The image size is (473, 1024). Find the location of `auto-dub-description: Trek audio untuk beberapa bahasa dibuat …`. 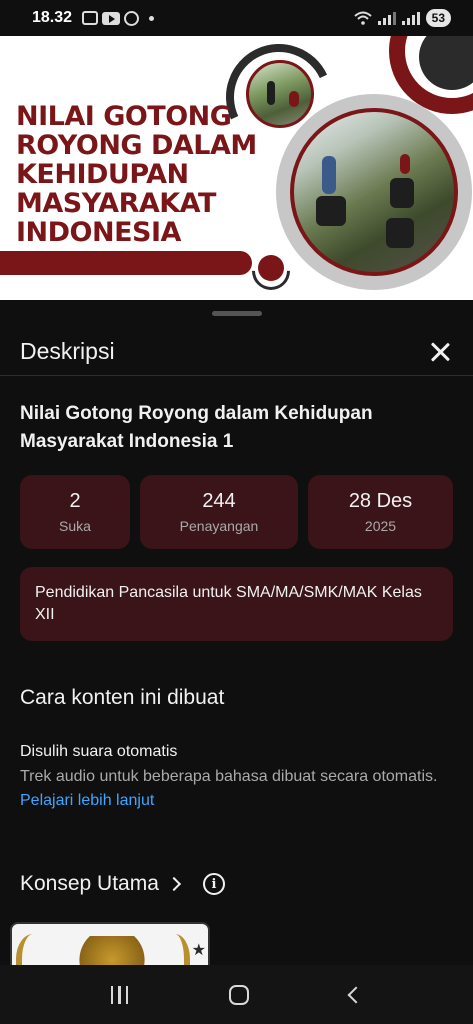

auto-dub-description: Trek audio untuk beberapa bahasa dibuat … is located at coordinates (235, 789).